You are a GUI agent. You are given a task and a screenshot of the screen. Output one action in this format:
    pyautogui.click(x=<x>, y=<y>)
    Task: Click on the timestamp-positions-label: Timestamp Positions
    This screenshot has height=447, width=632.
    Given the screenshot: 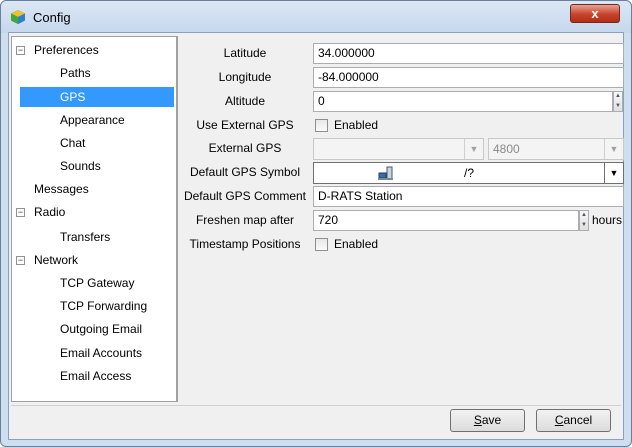 What is the action you would take?
    pyautogui.click(x=245, y=244)
    